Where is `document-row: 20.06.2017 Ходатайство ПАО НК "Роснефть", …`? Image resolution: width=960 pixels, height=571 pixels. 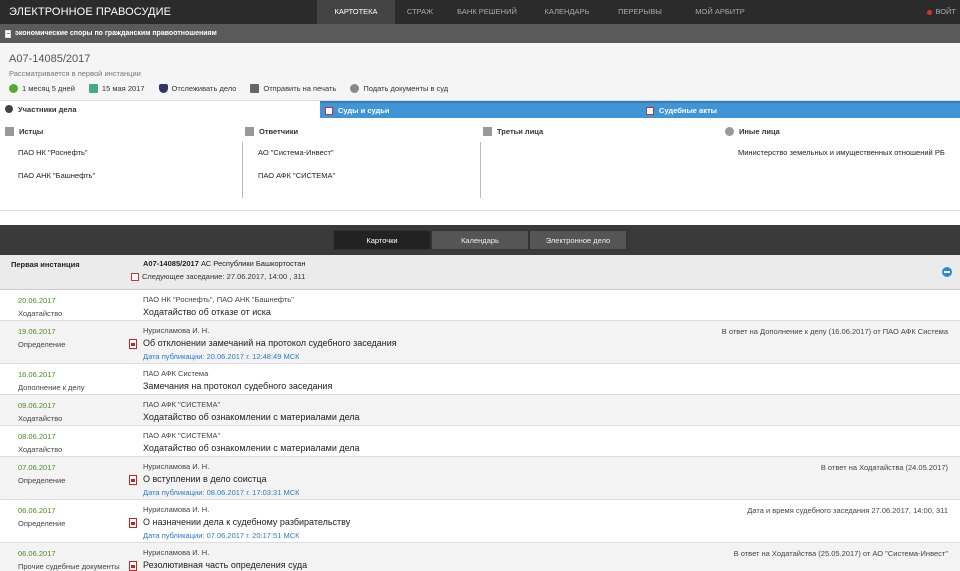
document-row: 20.06.2017 Ходатайство ПАО НК "Роснефть", … is located at coordinates (480, 305).